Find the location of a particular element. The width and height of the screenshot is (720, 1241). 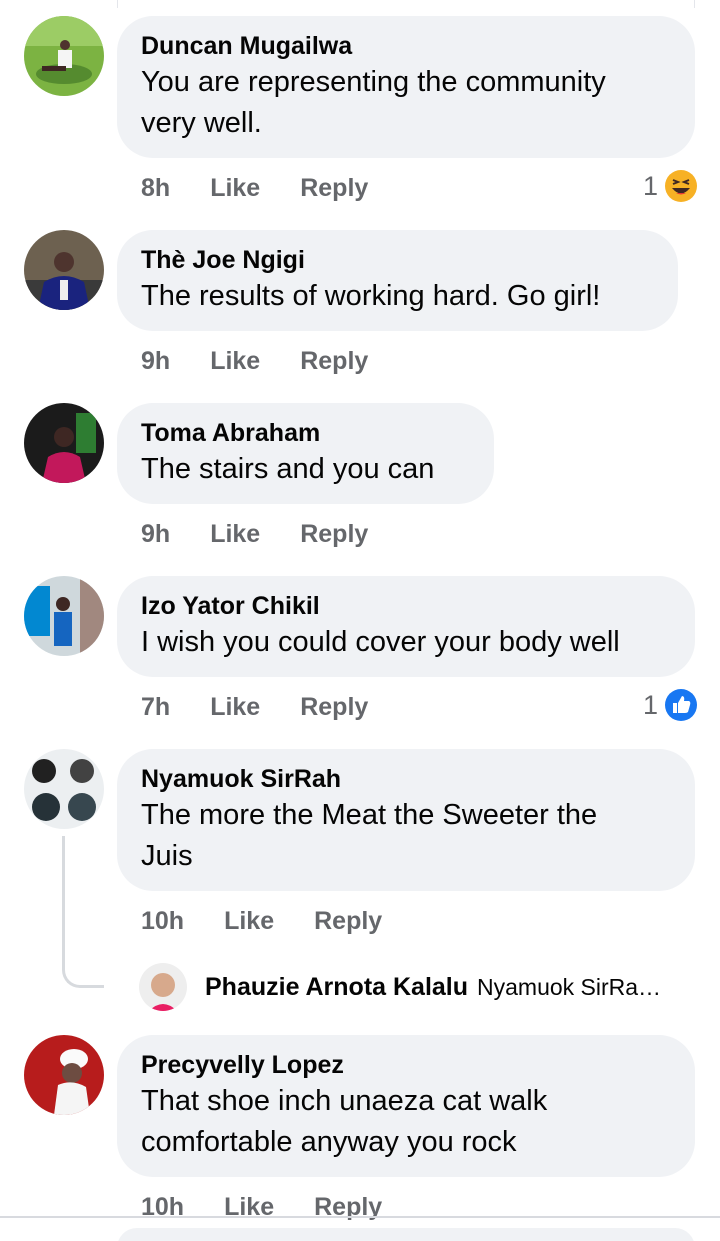

comment-actions: 7h Like Reply is located at coordinates (254, 707).